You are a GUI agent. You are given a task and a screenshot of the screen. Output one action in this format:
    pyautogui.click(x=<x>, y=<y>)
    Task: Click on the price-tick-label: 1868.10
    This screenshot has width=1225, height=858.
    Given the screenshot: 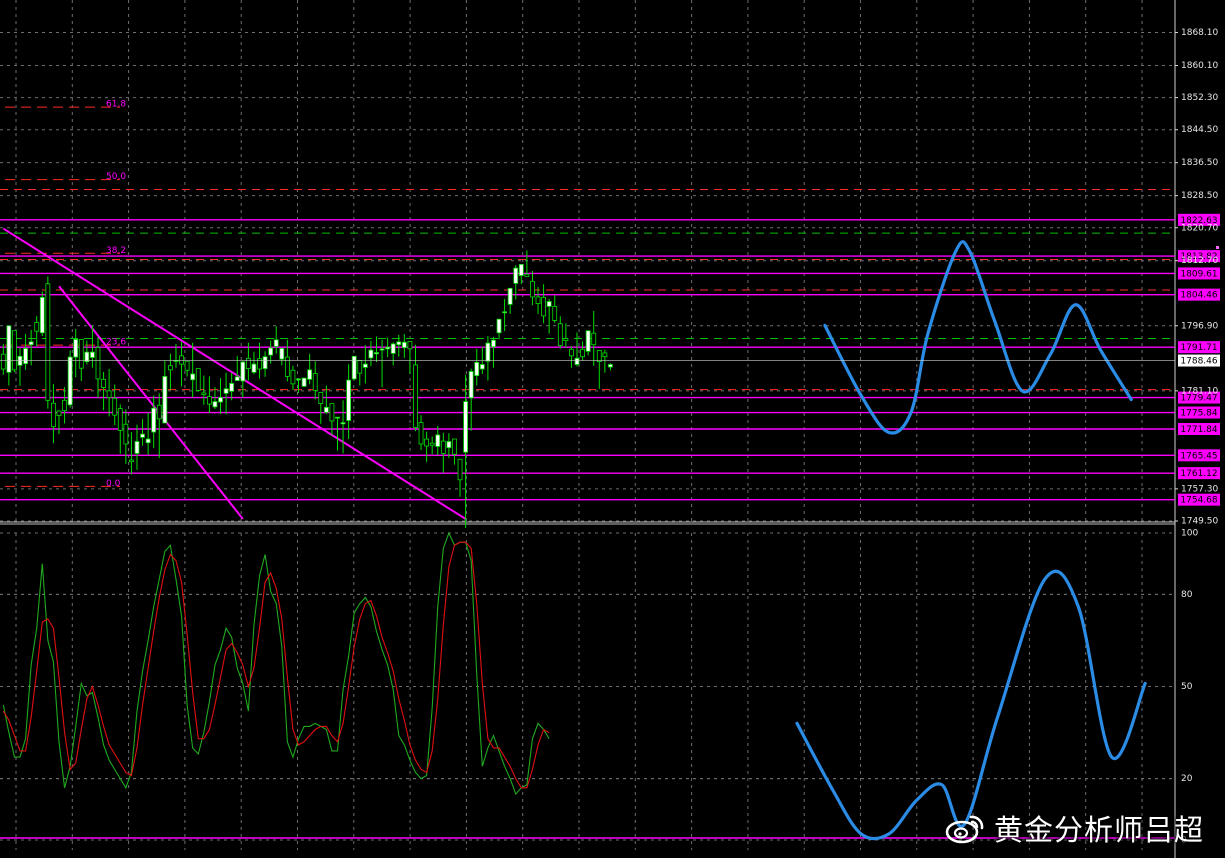 What is the action you would take?
    pyautogui.click(x=1199, y=33)
    